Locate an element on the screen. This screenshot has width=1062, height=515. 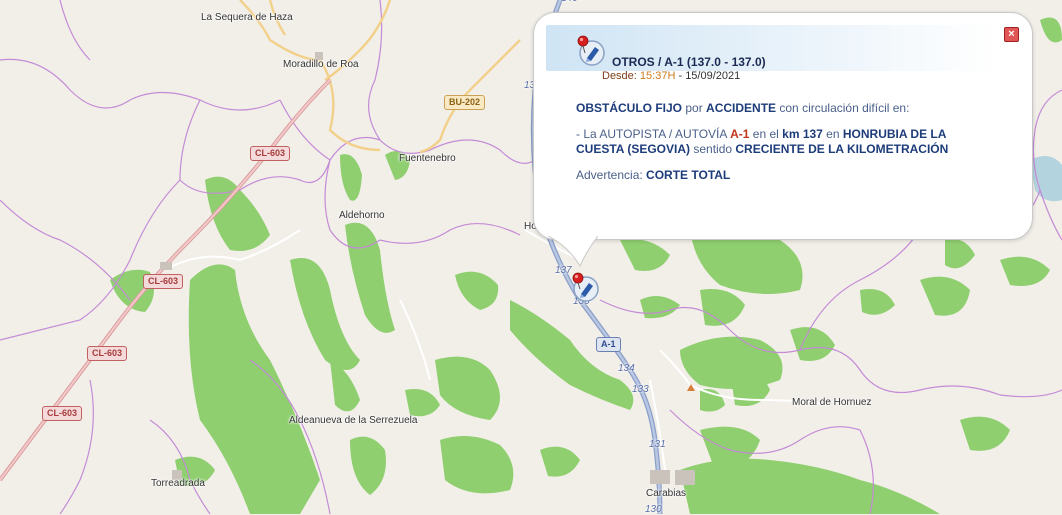
incident-warning: Advertencia: CORTE TOTAL is located at coordinates (653, 175).